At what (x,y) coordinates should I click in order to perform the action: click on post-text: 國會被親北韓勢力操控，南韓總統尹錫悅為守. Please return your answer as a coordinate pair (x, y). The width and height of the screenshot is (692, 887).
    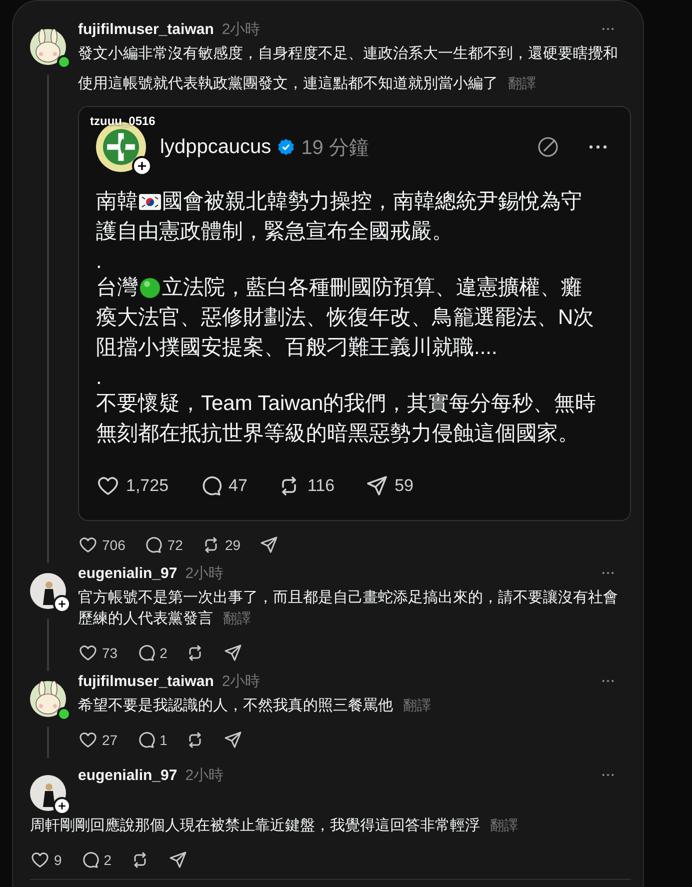
    Looking at the image, I should click on (372, 202).